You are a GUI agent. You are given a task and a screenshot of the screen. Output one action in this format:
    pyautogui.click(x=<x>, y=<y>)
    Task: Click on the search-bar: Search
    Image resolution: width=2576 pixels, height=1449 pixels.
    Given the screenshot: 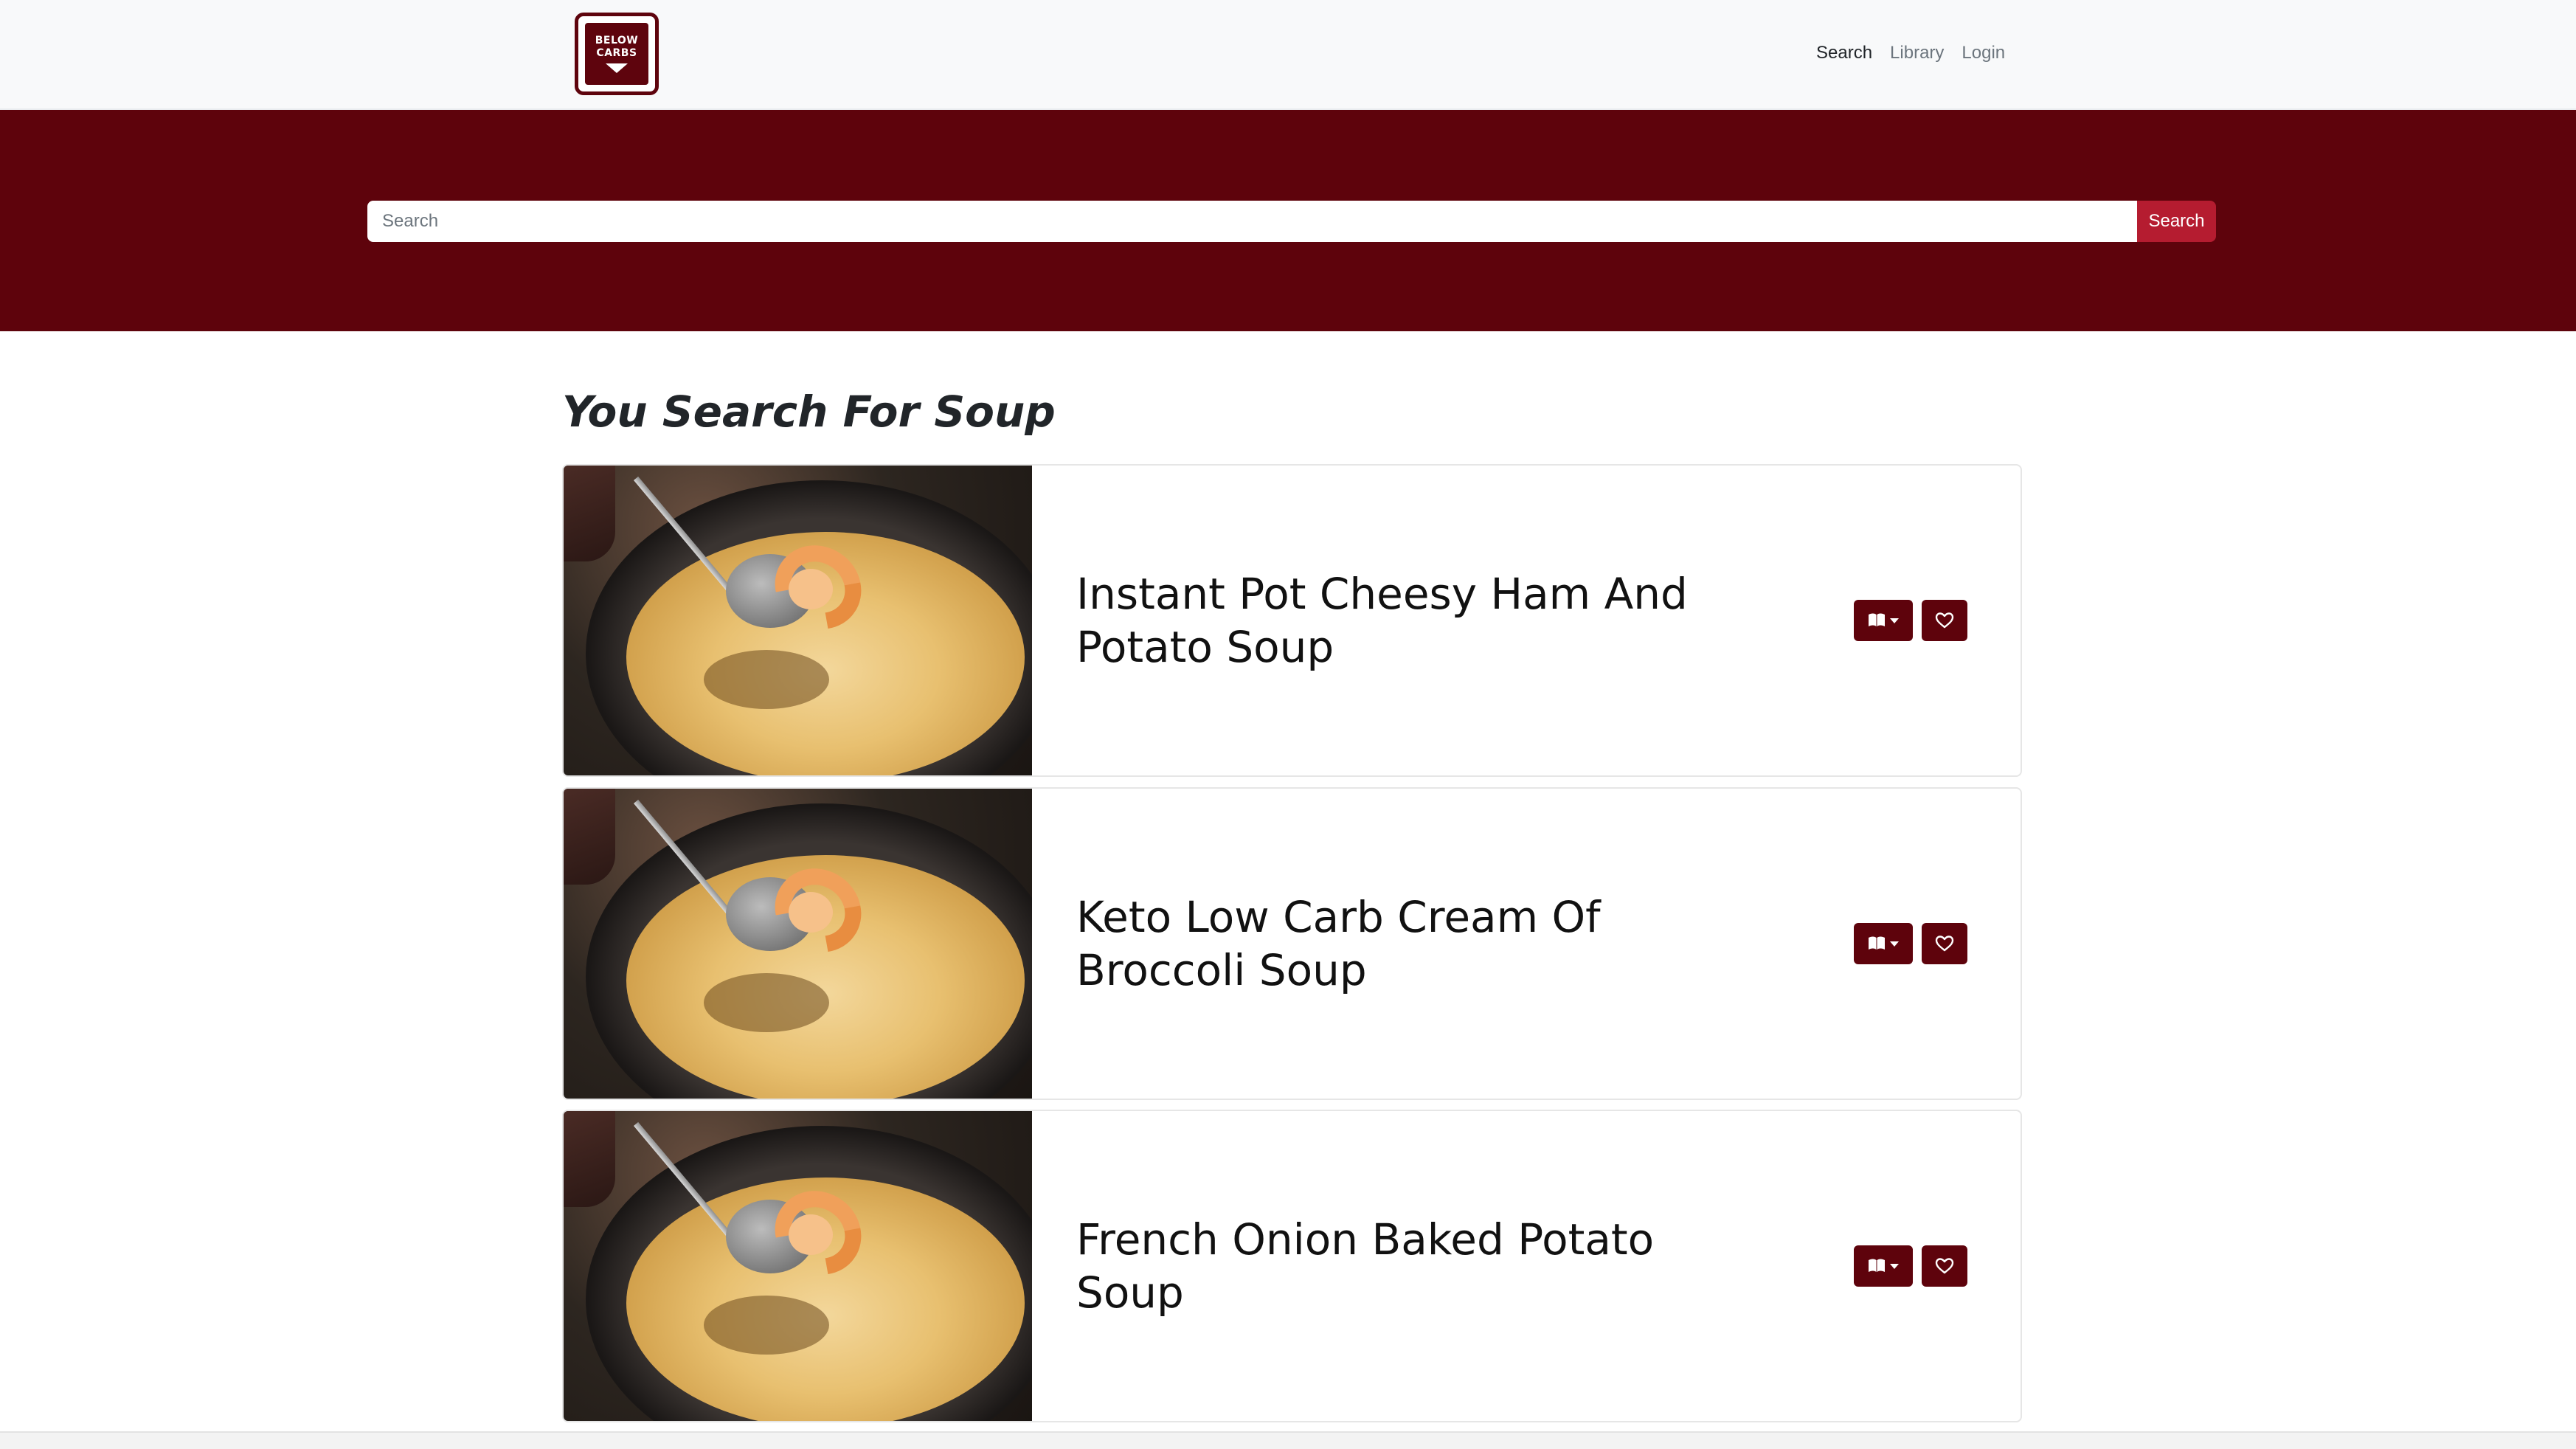 What is the action you would take?
    pyautogui.click(x=1292, y=221)
    